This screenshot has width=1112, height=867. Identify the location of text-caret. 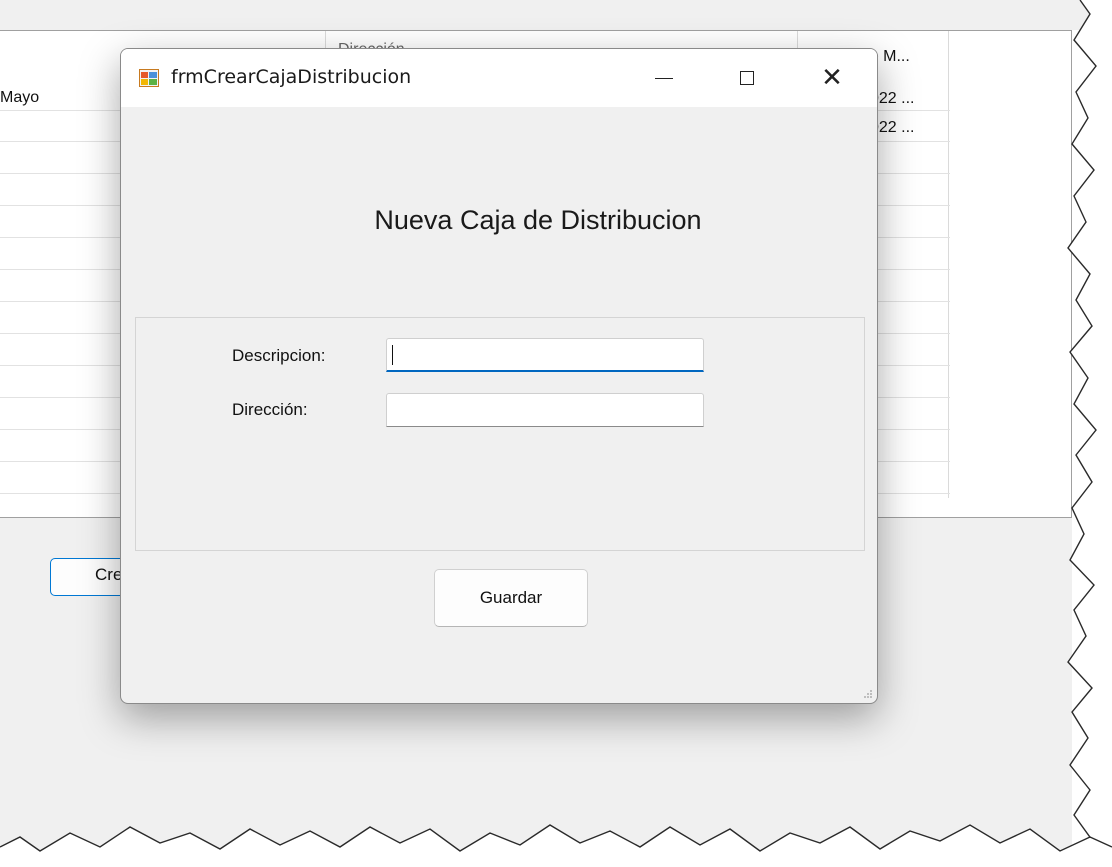
(392, 355).